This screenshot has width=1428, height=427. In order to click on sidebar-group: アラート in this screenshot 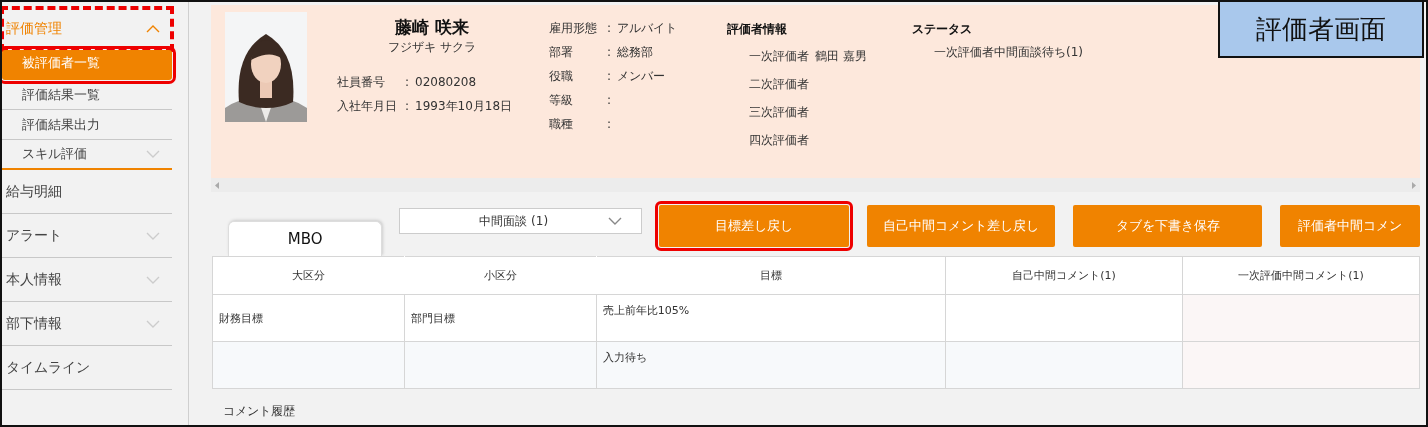, I will do `click(87, 236)`.